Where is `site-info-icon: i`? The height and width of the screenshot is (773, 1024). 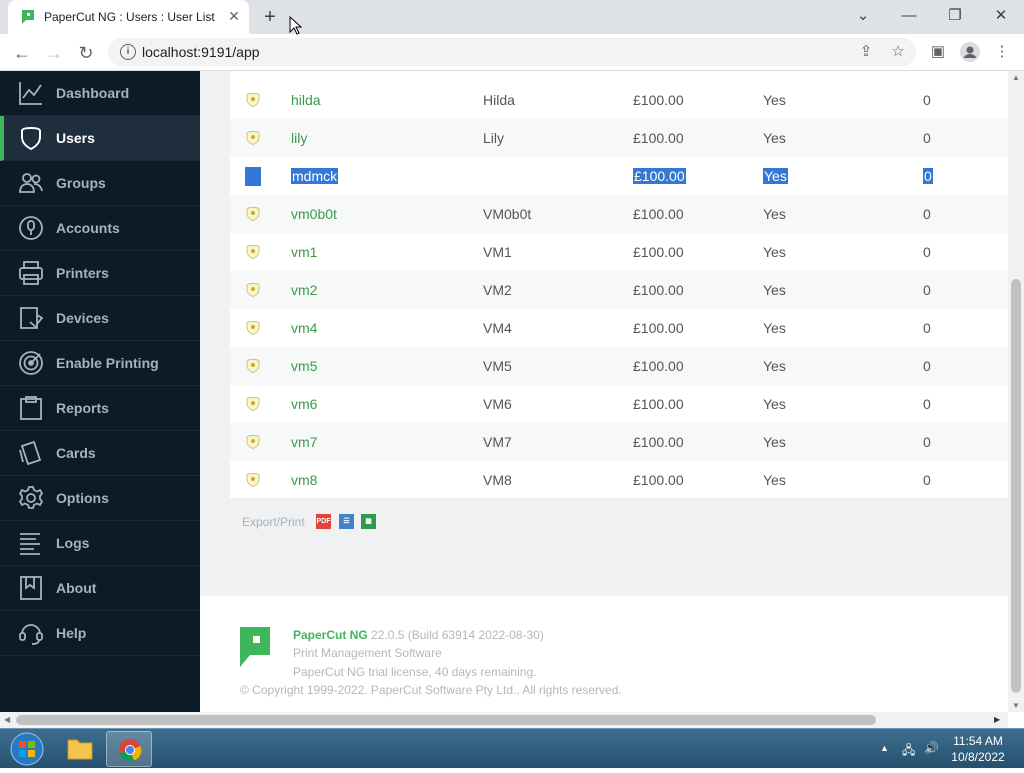 site-info-icon: i is located at coordinates (128, 52).